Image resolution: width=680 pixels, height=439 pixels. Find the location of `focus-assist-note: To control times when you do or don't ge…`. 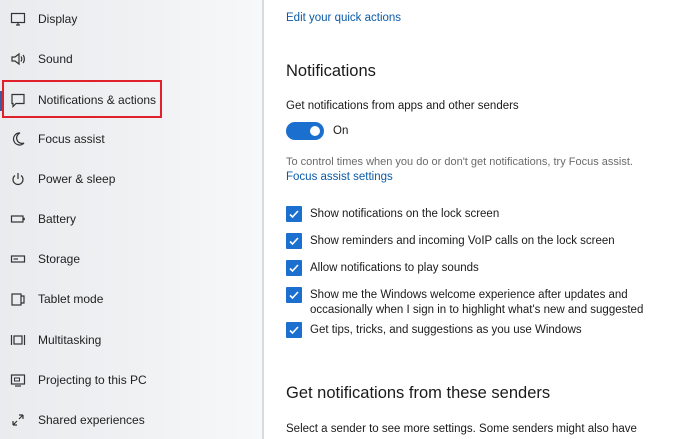

focus-assist-note: To control times when you do or don't ge… is located at coordinates (459, 162).